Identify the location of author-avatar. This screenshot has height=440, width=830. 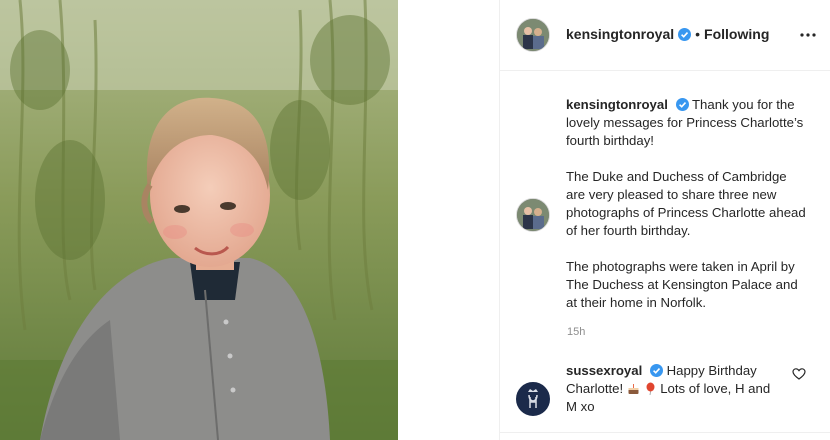
(533, 35).